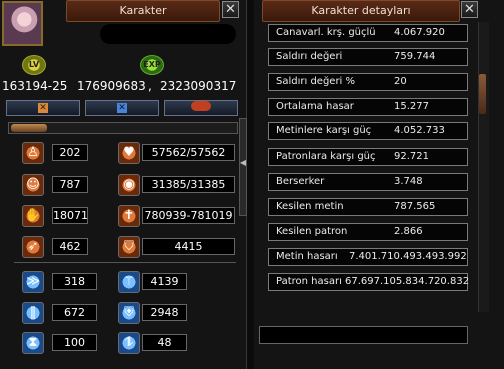  What do you see at coordinates (411, 106) in the screenshot?
I see `detail-value: 15.277` at bounding box center [411, 106].